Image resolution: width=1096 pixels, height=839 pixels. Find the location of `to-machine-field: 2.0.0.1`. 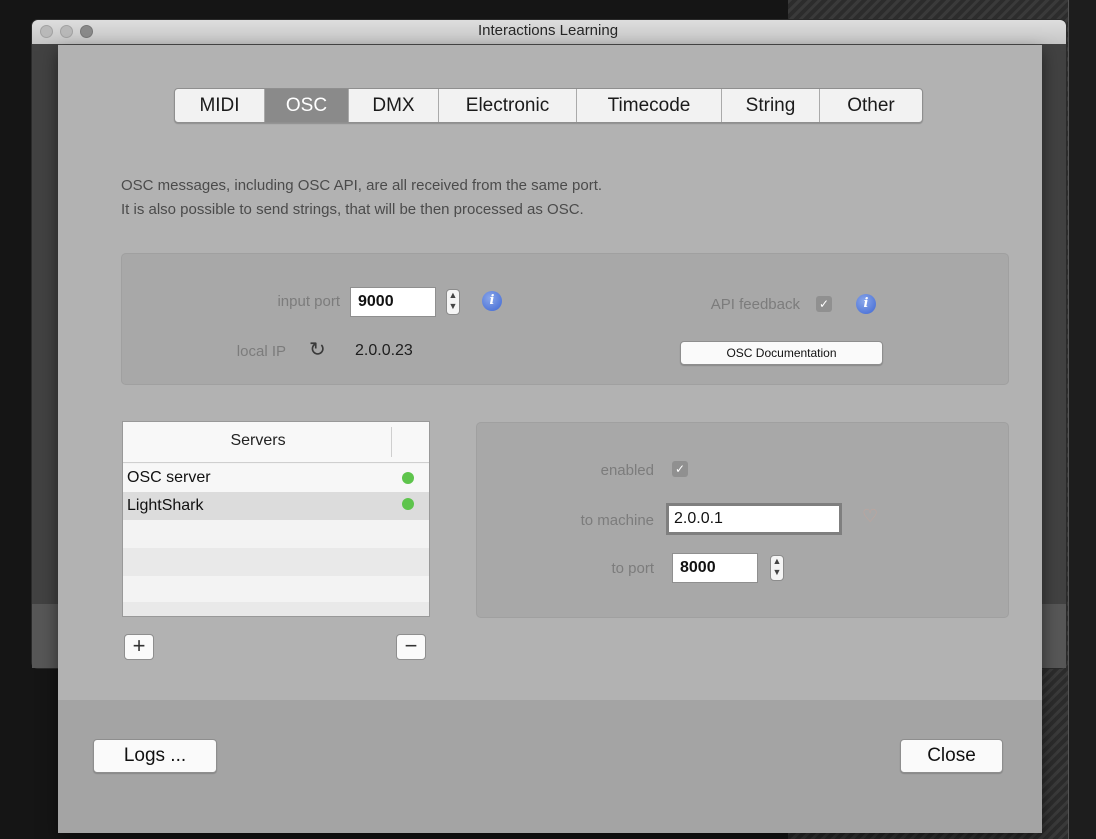

to-machine-field: 2.0.0.1 is located at coordinates (754, 519).